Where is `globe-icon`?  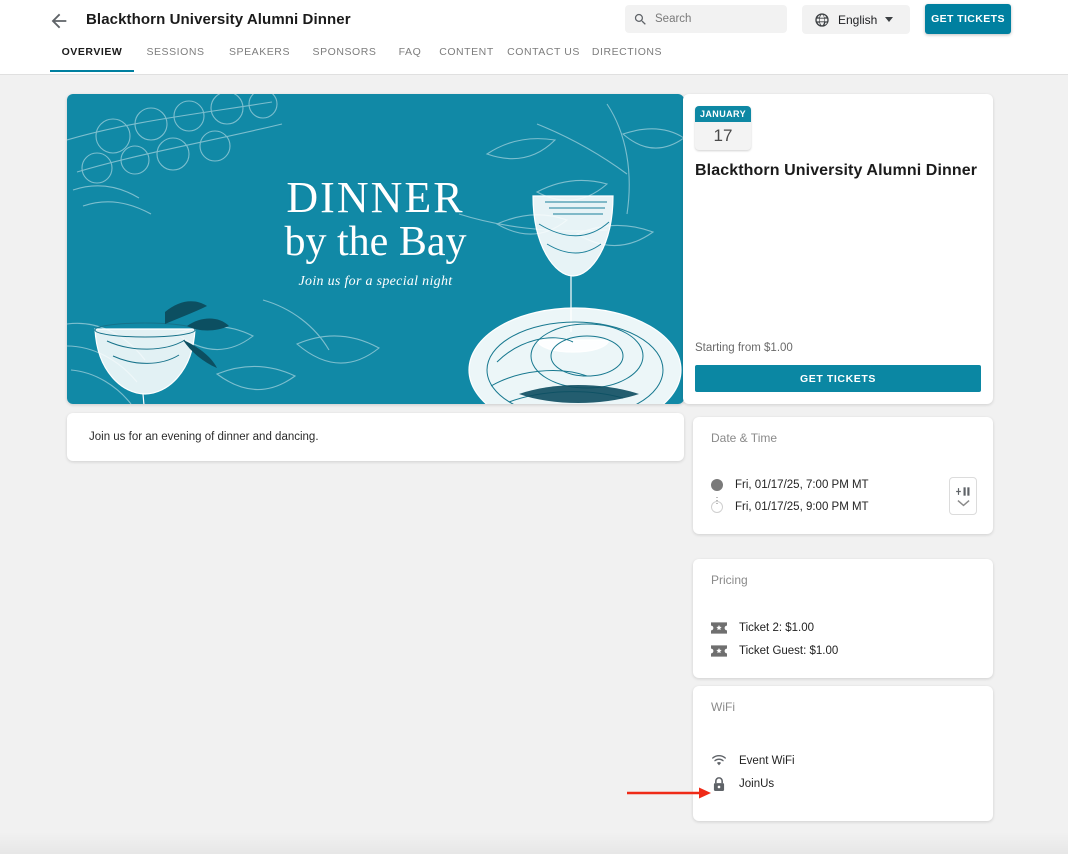
globe-icon is located at coordinates (822, 19).